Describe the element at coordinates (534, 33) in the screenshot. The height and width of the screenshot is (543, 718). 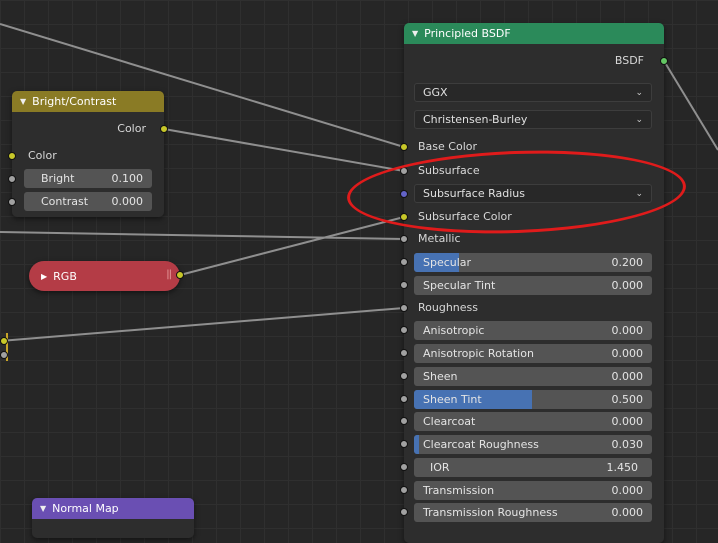
I see `principled-bsdf-header: ▼ Principled BSDF` at that location.